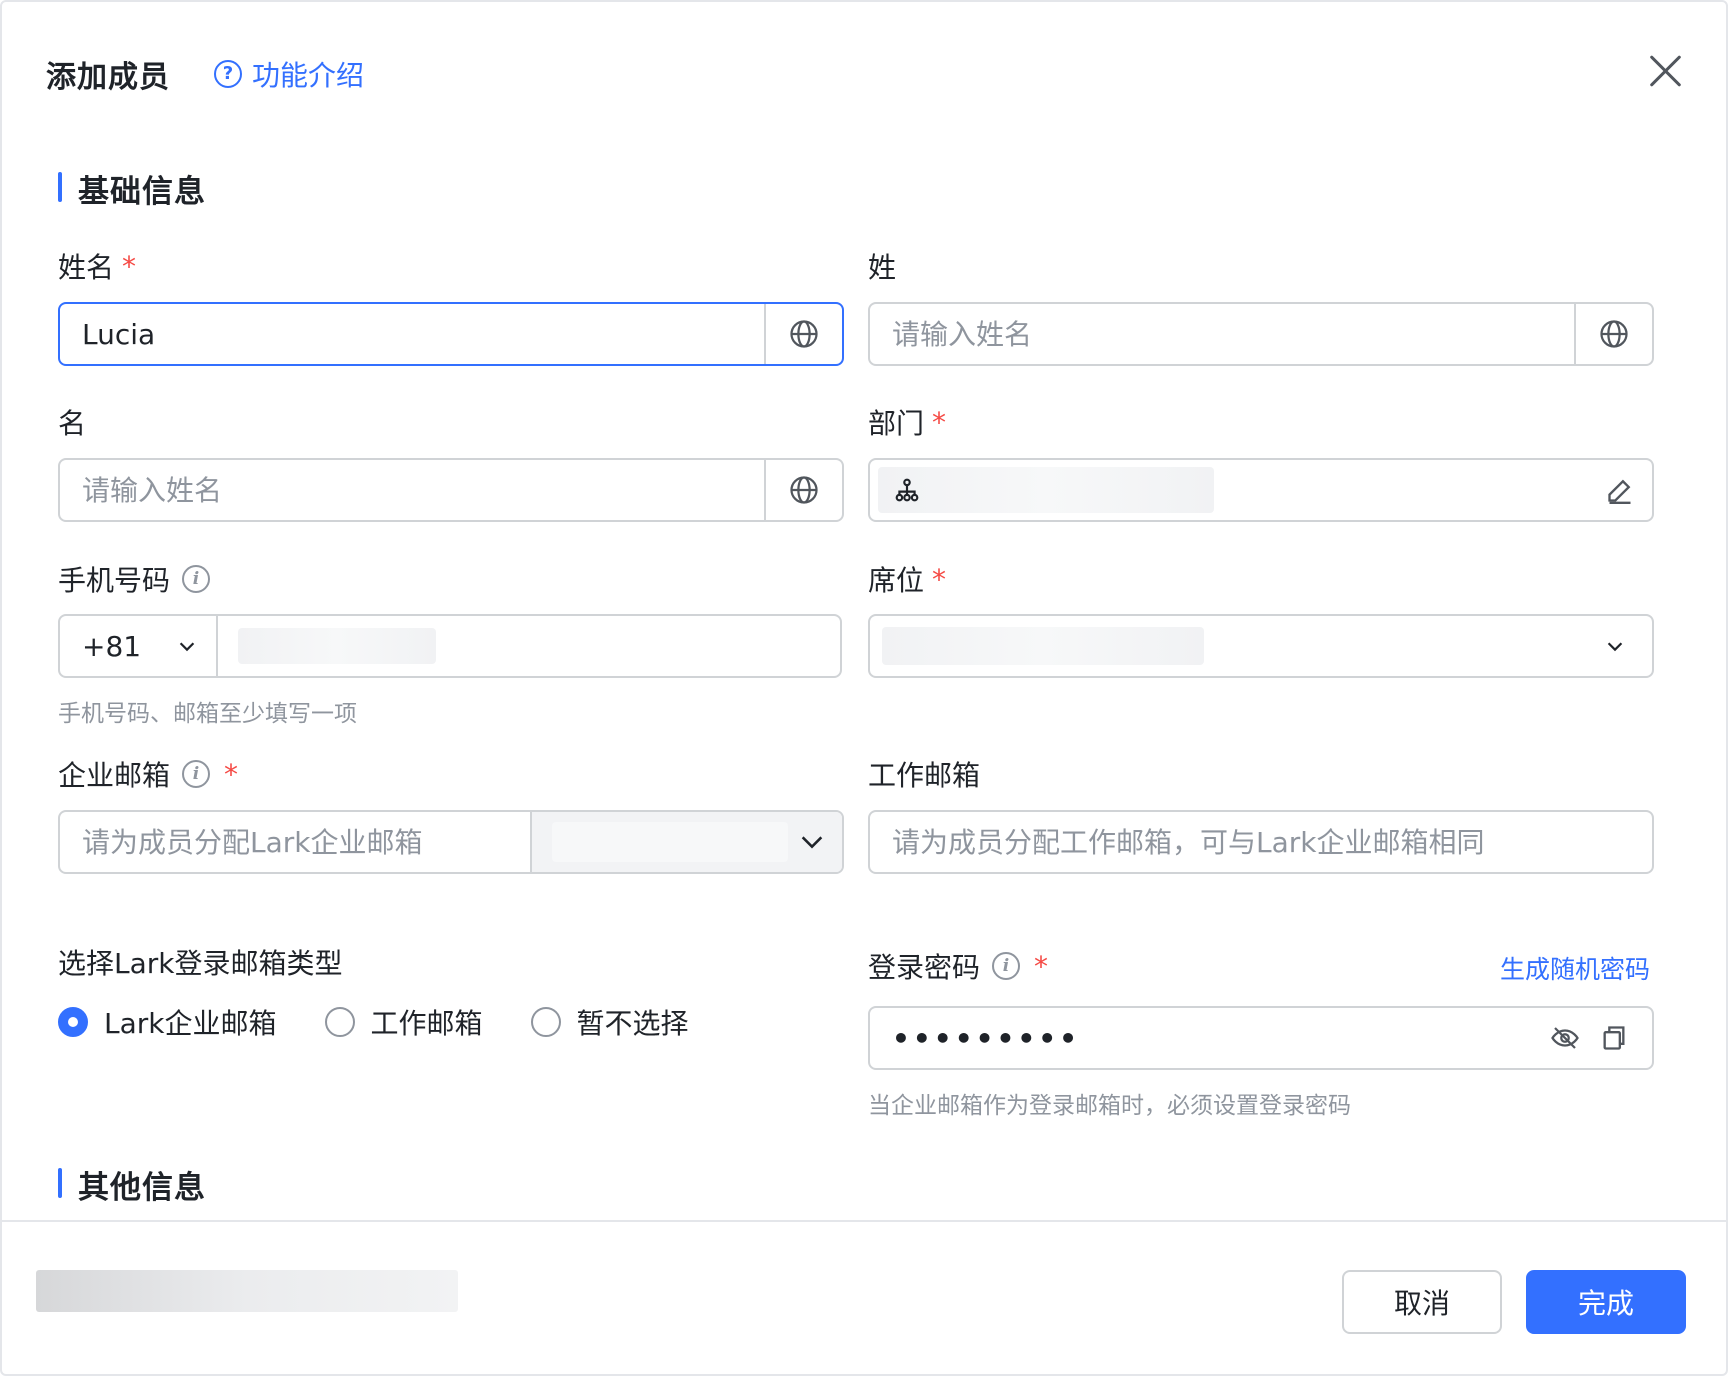  What do you see at coordinates (882, 267) in the screenshot?
I see `last-name-label: 姓` at bounding box center [882, 267].